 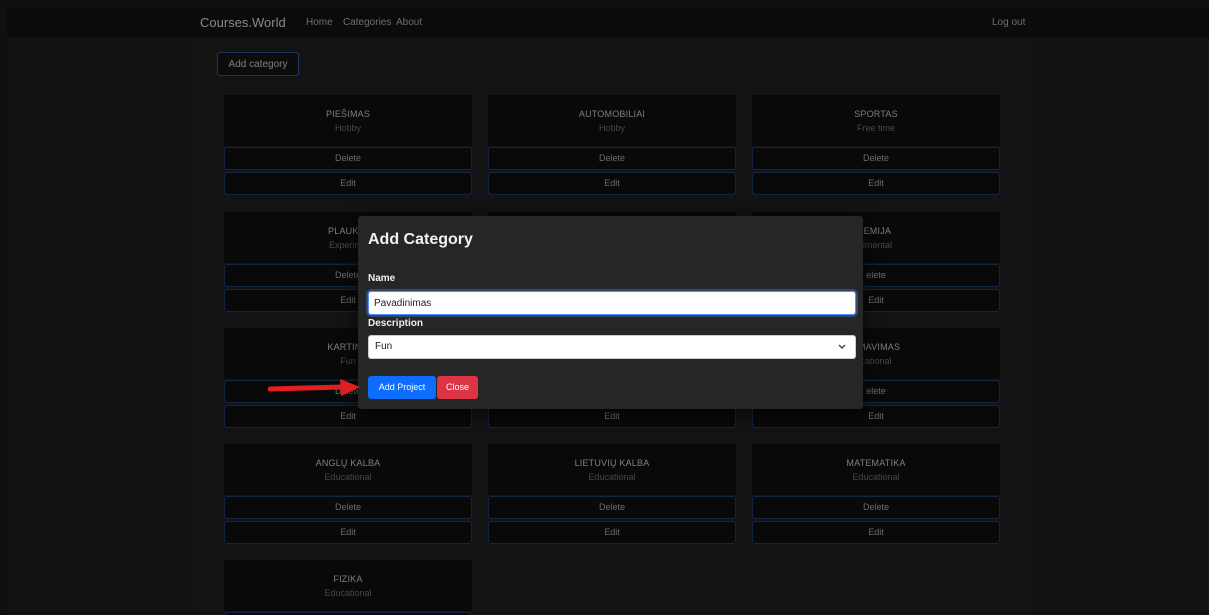 What do you see at coordinates (612, 303) in the screenshot?
I see `name-input` at bounding box center [612, 303].